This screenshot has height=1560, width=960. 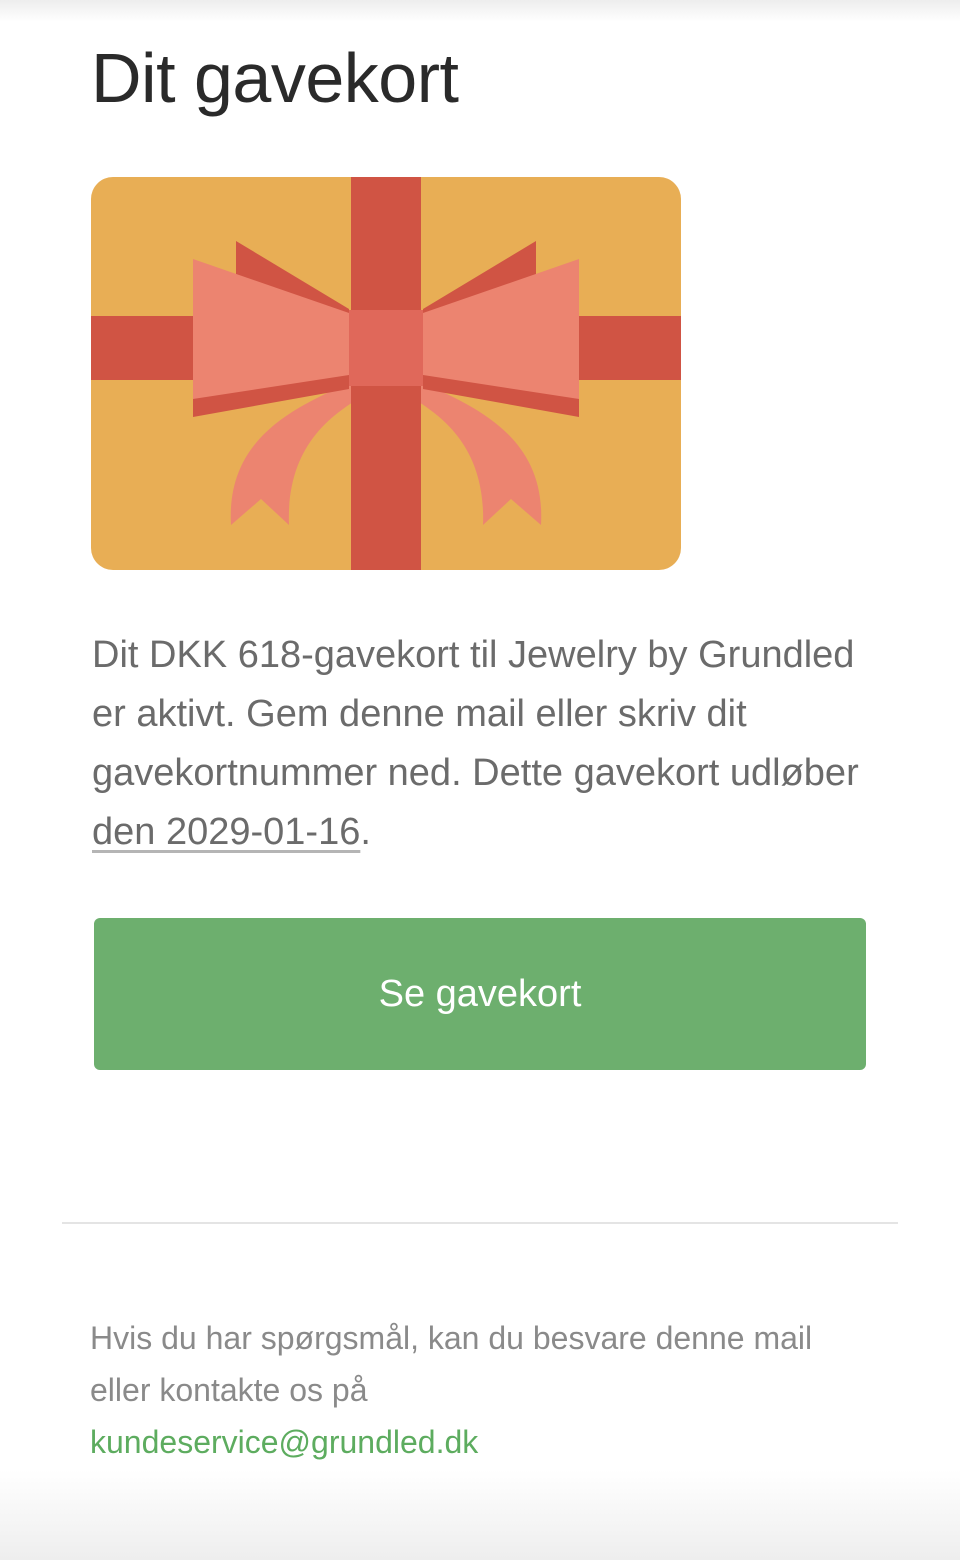 I want to click on view-gift-card-label: Se gavekort, so click(x=480, y=993).